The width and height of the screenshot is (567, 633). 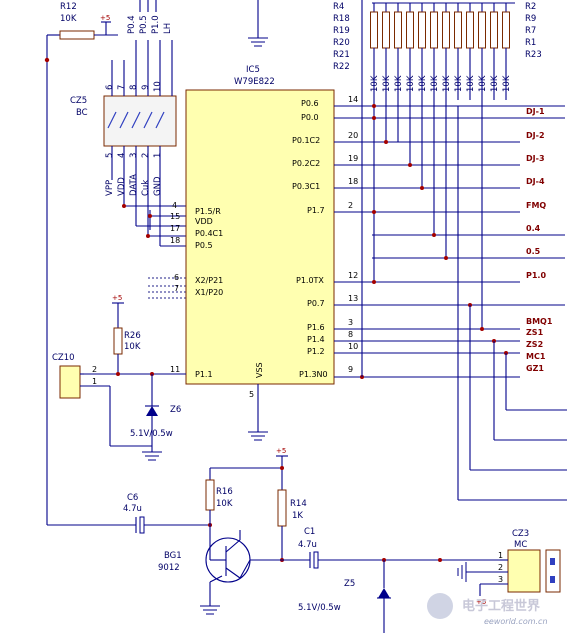 What do you see at coordinates (535, 368) in the screenshot?
I see `net-gz1: GZ1` at bounding box center [535, 368].